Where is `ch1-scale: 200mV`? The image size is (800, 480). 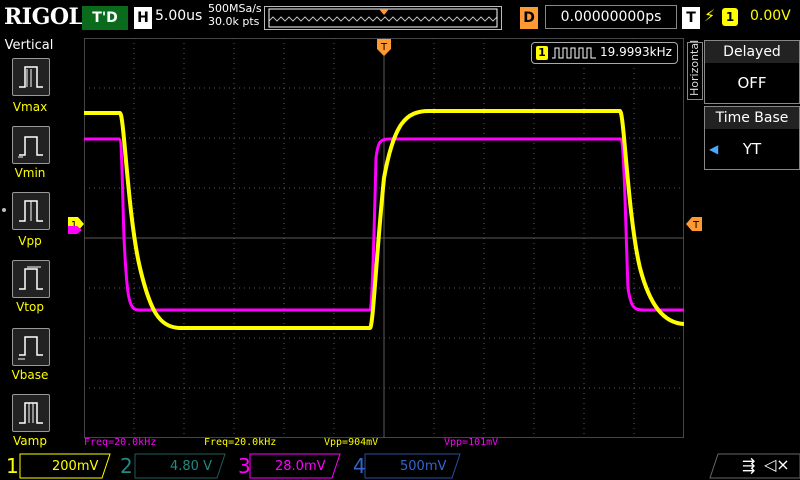
ch1-scale: 200mV is located at coordinates (75, 466).